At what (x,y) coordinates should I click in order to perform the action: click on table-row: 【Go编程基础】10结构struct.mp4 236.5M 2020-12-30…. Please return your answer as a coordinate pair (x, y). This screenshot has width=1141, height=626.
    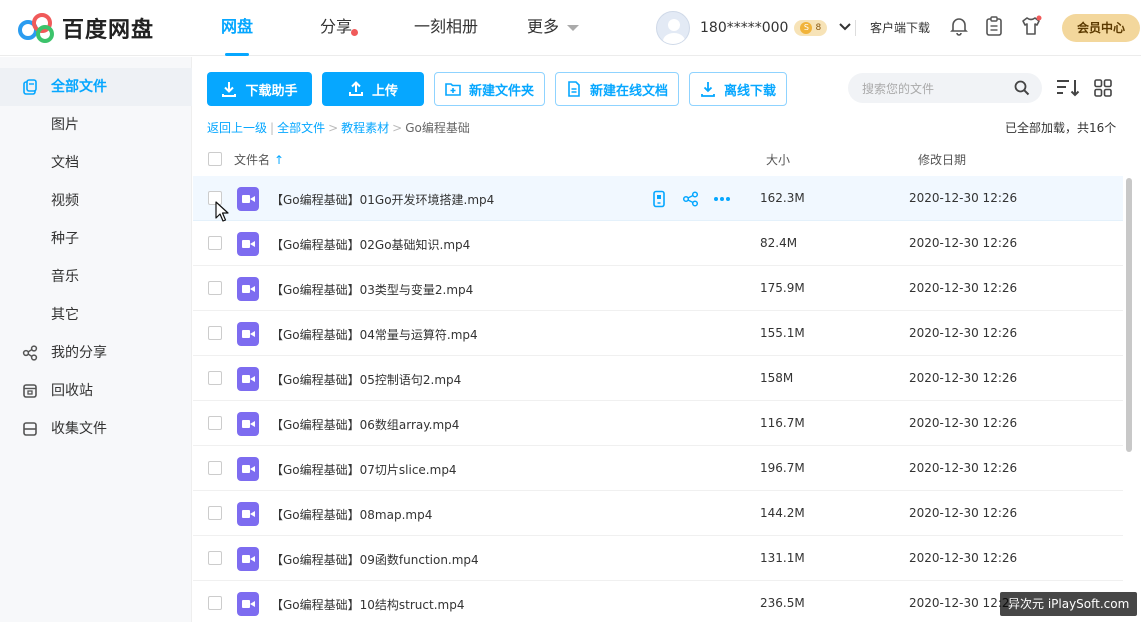
    Looking at the image, I should click on (658, 603).